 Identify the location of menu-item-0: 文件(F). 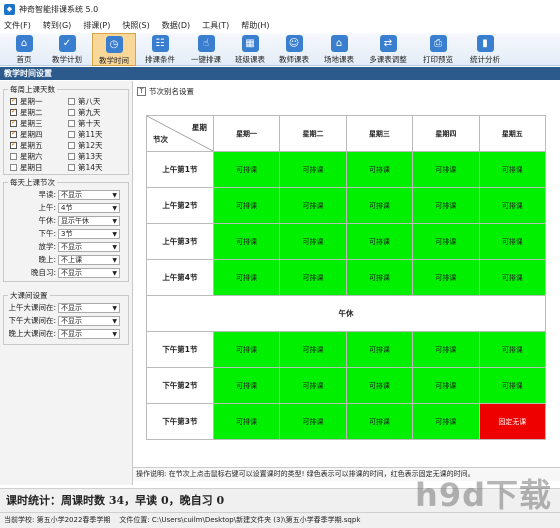
(17, 25).